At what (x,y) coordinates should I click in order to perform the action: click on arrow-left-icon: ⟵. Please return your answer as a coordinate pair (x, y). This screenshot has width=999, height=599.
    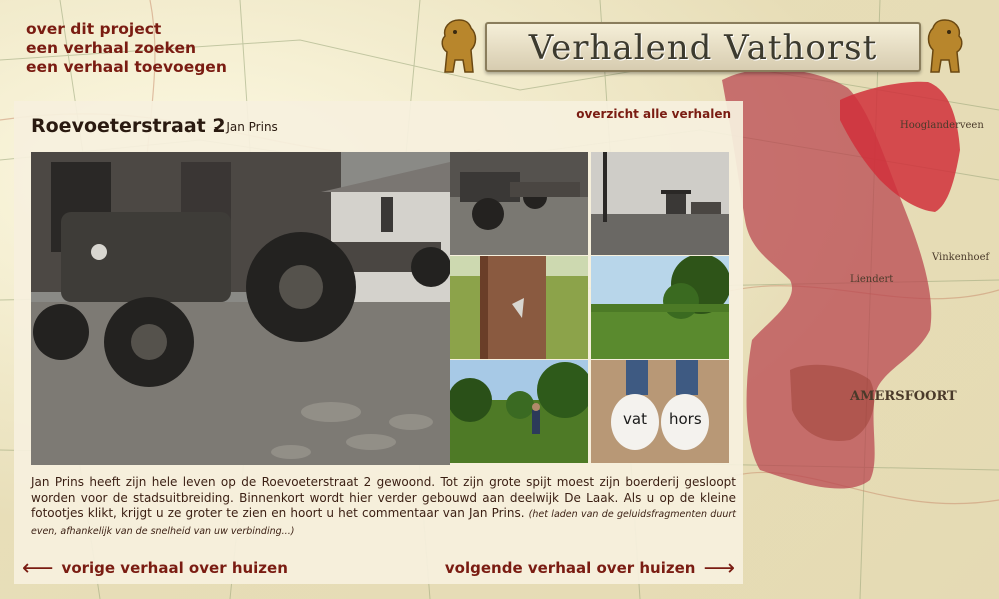
    Looking at the image, I should click on (38, 568).